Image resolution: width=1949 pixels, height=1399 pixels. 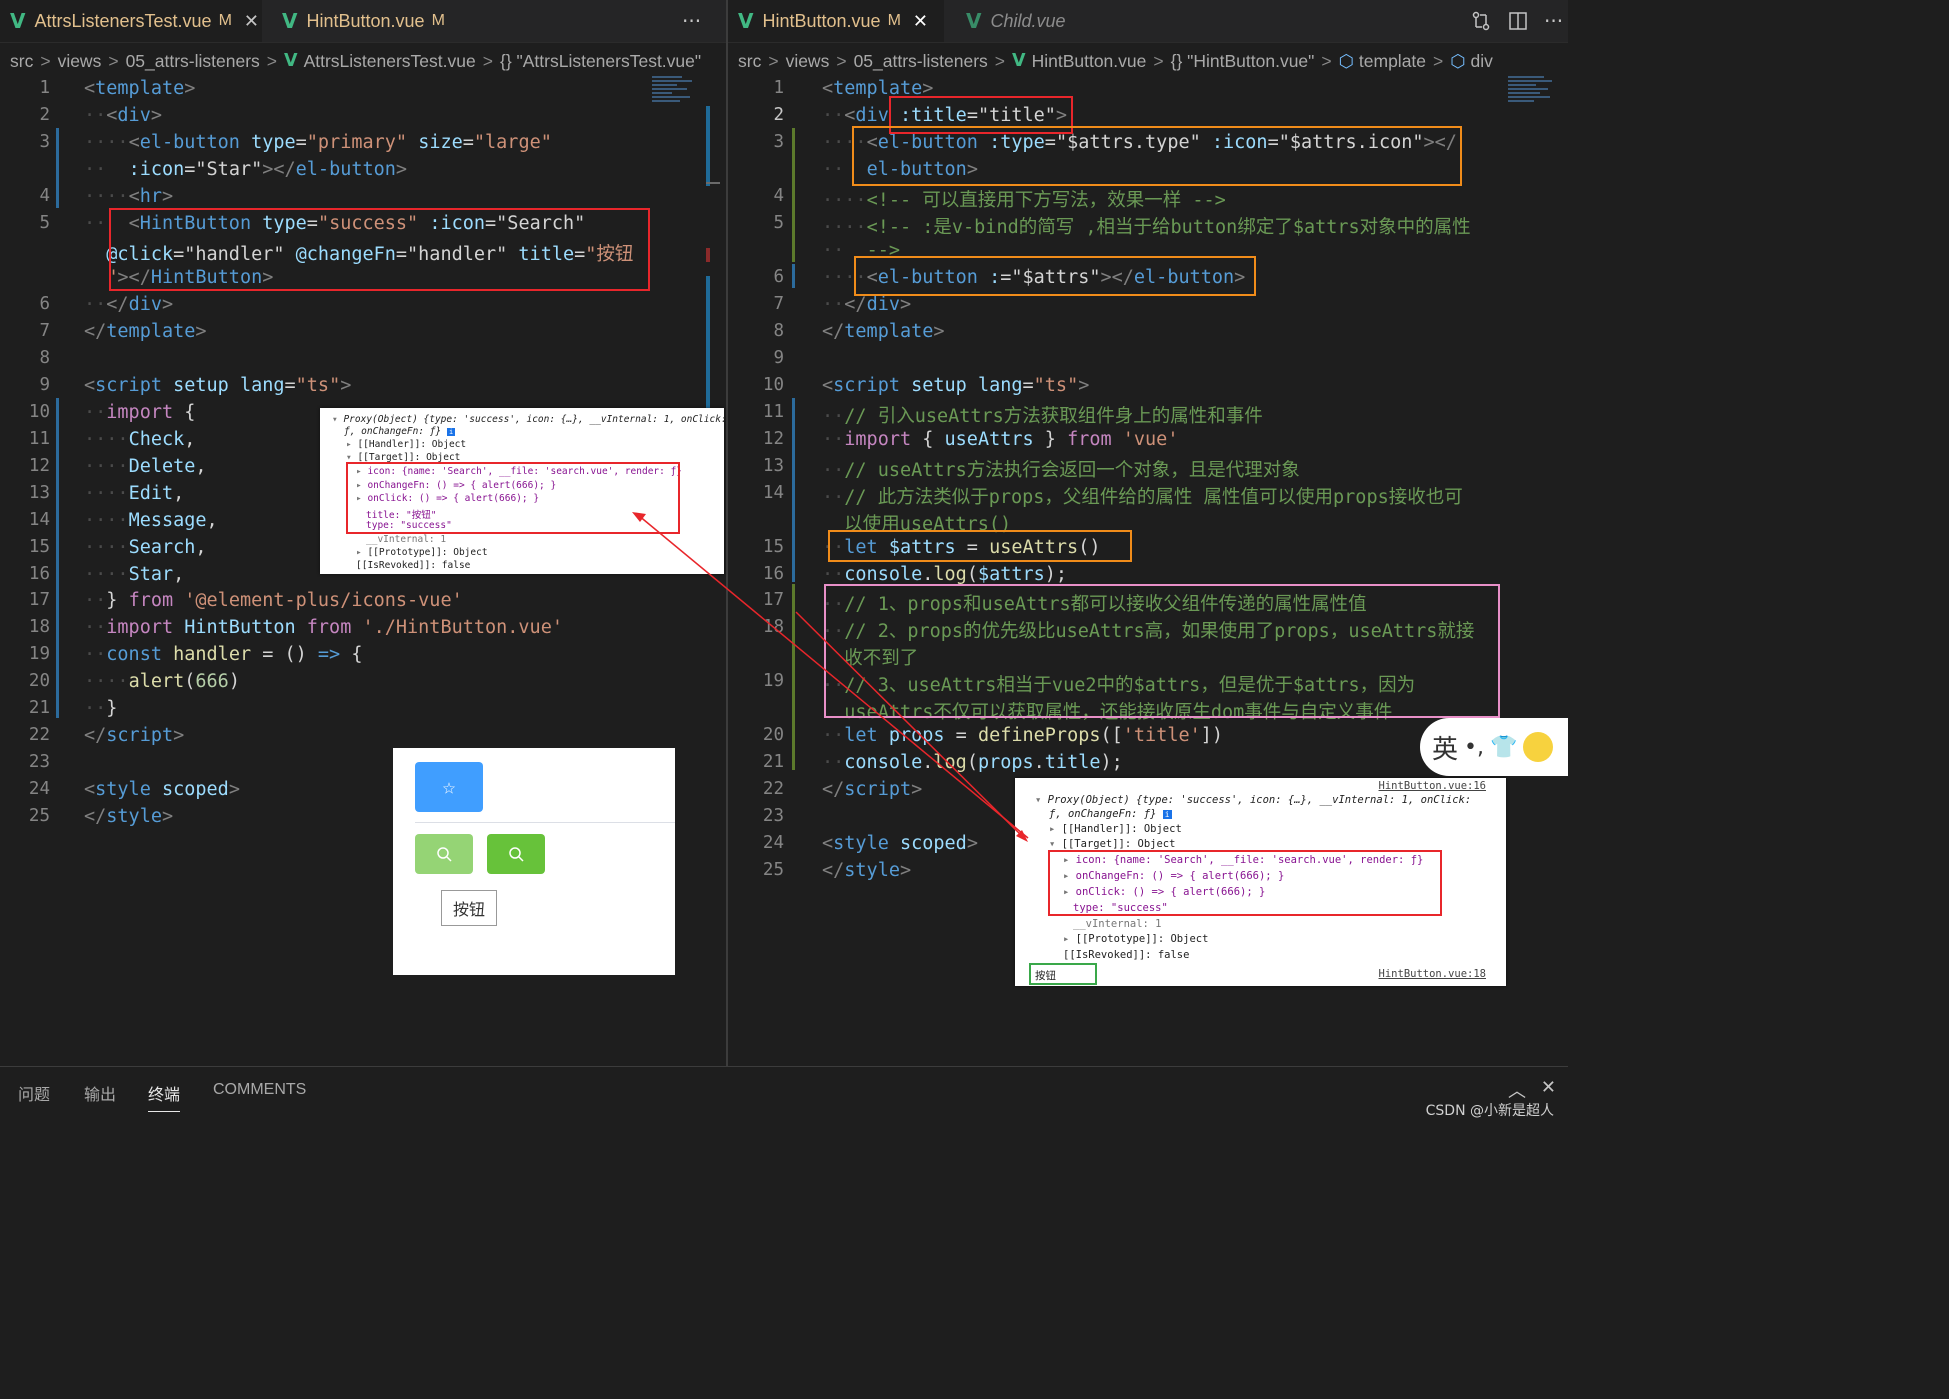 I want to click on line-number: 13, so click(x=773, y=466).